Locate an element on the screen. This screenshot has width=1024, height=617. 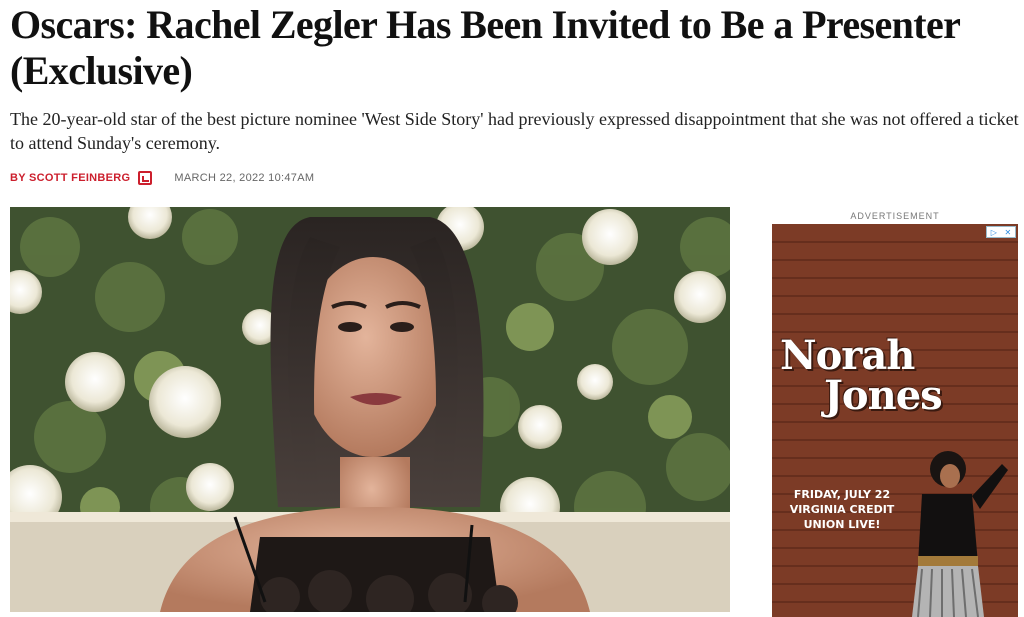
close-icon: ✕ is located at coordinates (1008, 232).